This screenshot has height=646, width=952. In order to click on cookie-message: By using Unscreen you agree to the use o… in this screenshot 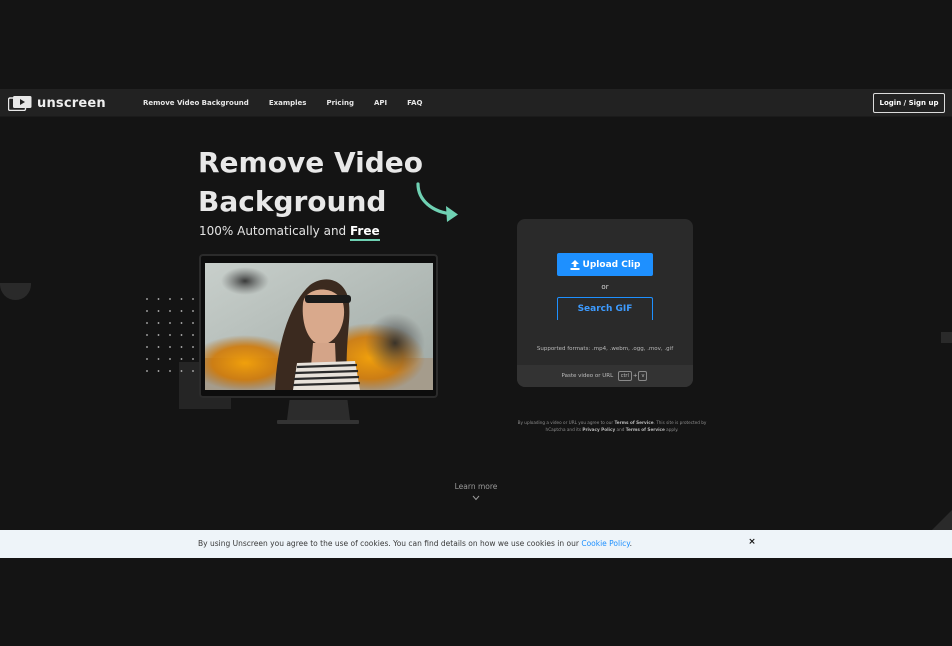, I will do `click(390, 543)`.